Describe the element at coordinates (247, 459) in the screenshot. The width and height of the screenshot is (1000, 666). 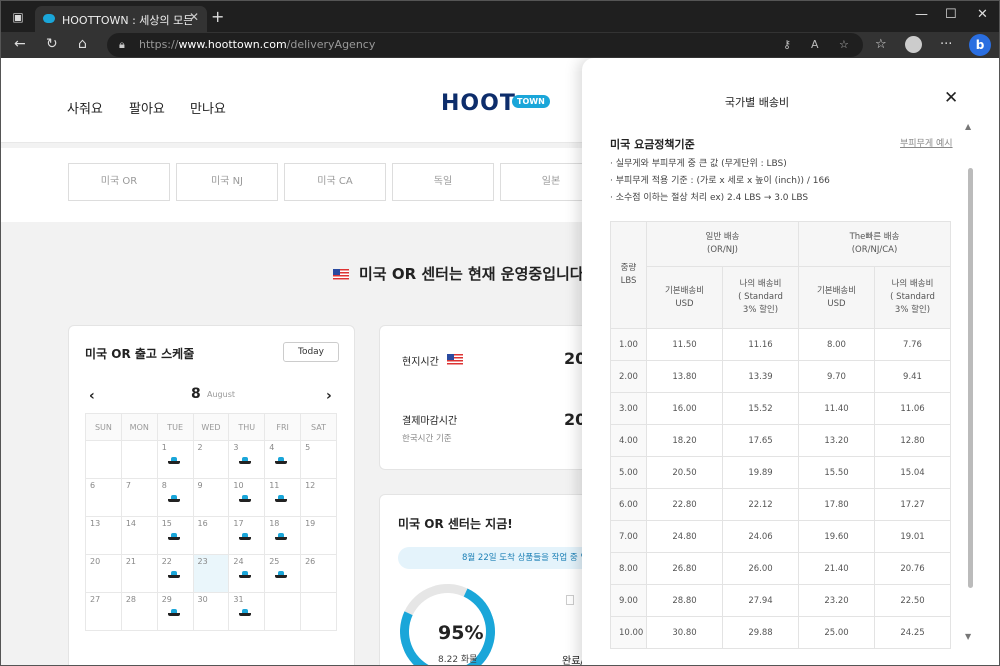
I see `calendar-day: 3` at that location.